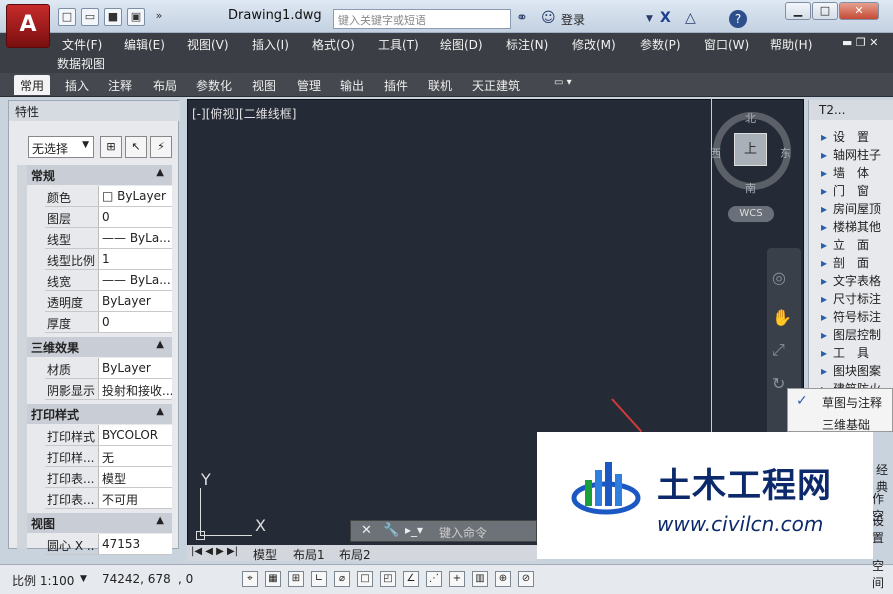  What do you see at coordinates (28, 26) in the screenshot?
I see `application-menu-button: A` at bounding box center [28, 26].